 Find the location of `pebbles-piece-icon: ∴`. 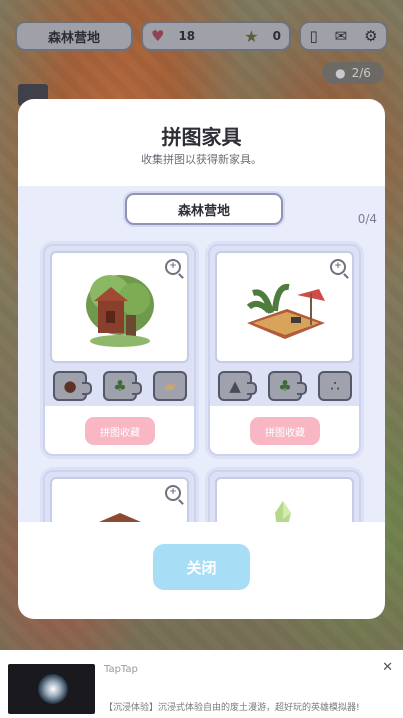

pebbles-piece-icon: ∴ is located at coordinates (335, 386).